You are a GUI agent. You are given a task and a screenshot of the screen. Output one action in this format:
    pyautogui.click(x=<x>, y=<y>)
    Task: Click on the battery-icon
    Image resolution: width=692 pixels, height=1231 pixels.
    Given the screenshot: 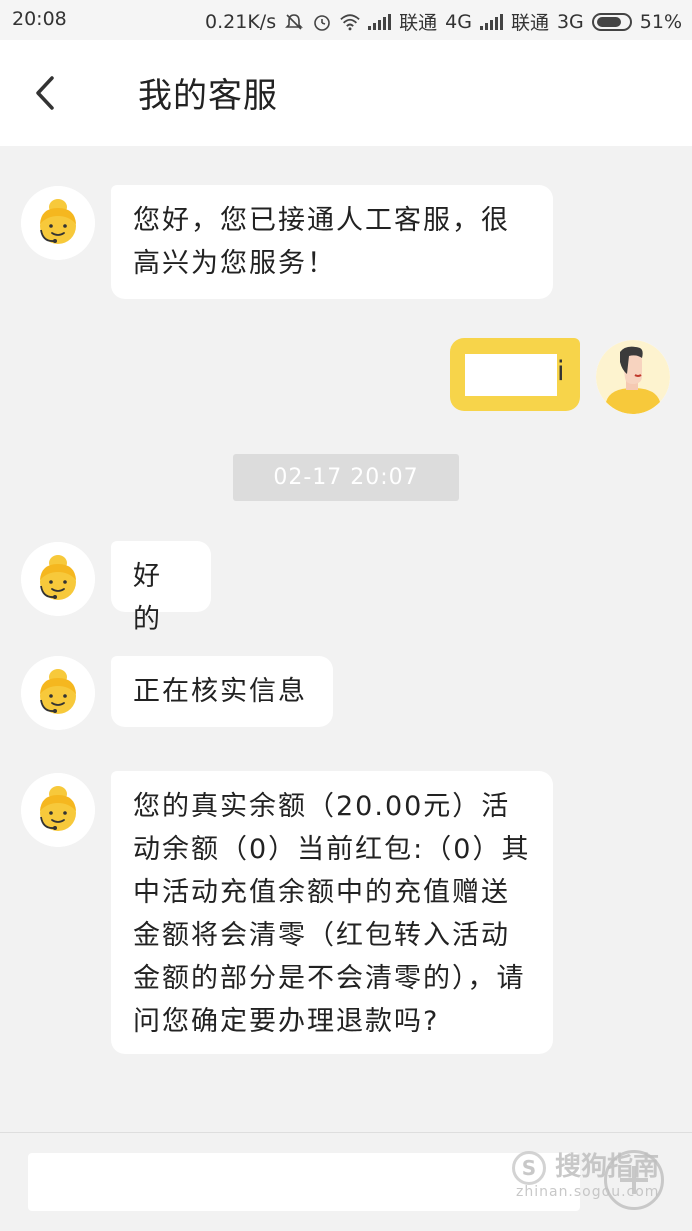 What is the action you would take?
    pyautogui.click(x=611, y=21)
    